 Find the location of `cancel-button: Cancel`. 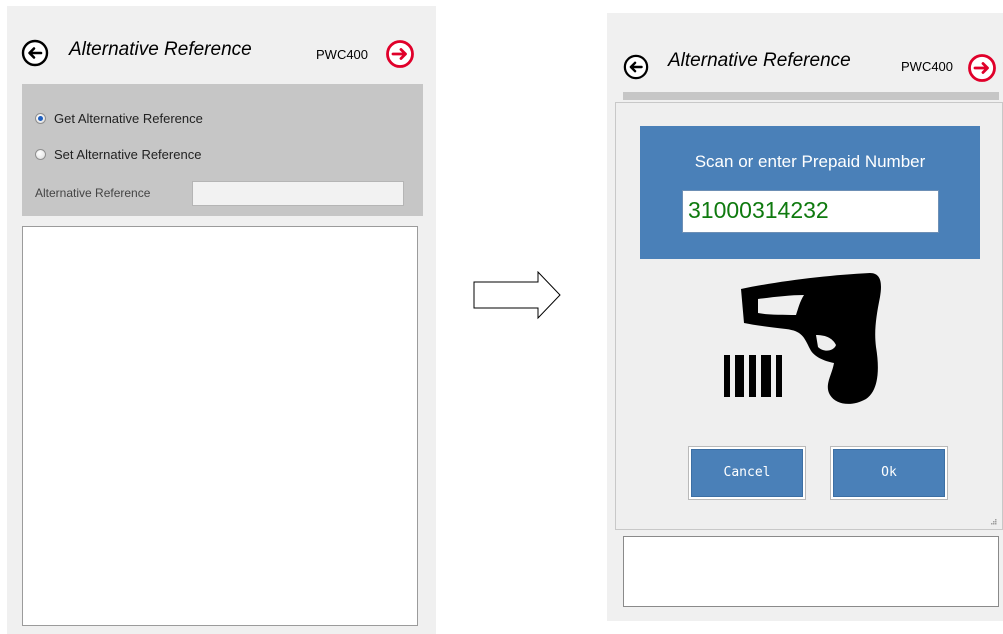

cancel-button: Cancel is located at coordinates (747, 473).